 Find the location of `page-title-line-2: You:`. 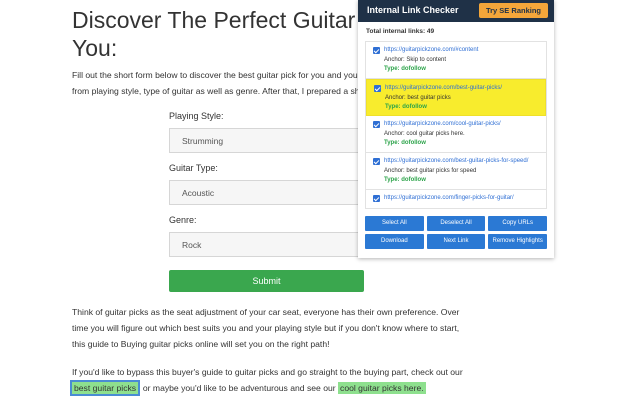

page-title-line-2: You: is located at coordinates (95, 48).